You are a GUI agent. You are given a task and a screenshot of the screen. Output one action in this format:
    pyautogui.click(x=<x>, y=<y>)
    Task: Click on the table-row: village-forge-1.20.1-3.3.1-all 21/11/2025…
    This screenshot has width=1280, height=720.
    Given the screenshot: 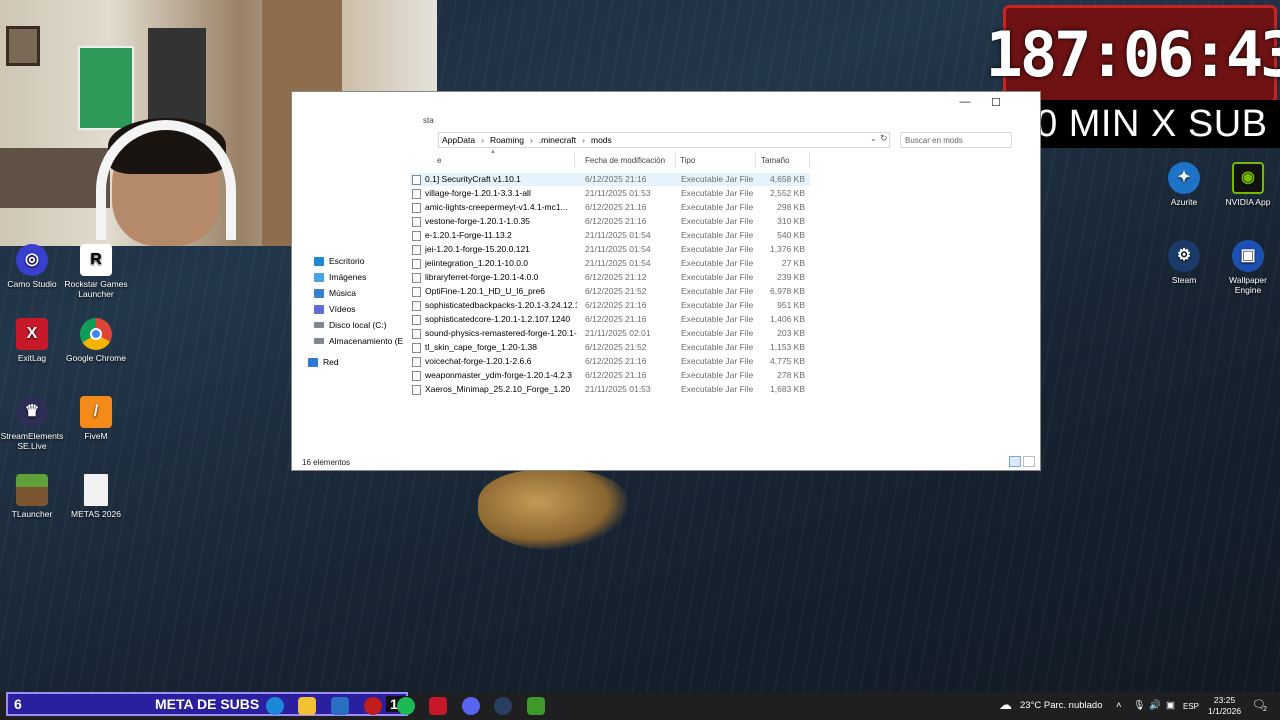 What is the action you would take?
    pyautogui.click(x=610, y=193)
    